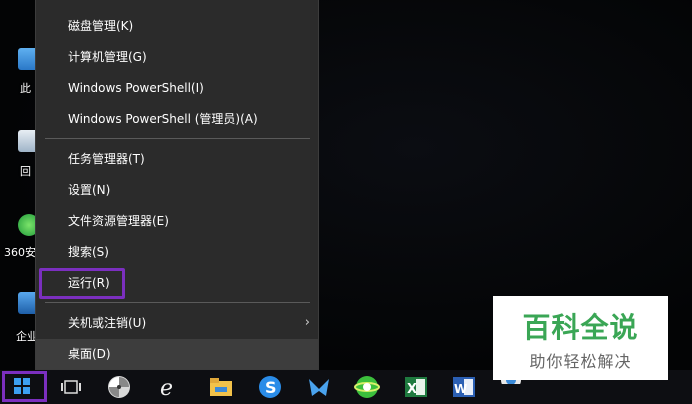 This screenshot has height=404, width=692. I want to click on menu-item-powershell-admin: Windows PowerShell (管理员)(A), so click(177, 119).